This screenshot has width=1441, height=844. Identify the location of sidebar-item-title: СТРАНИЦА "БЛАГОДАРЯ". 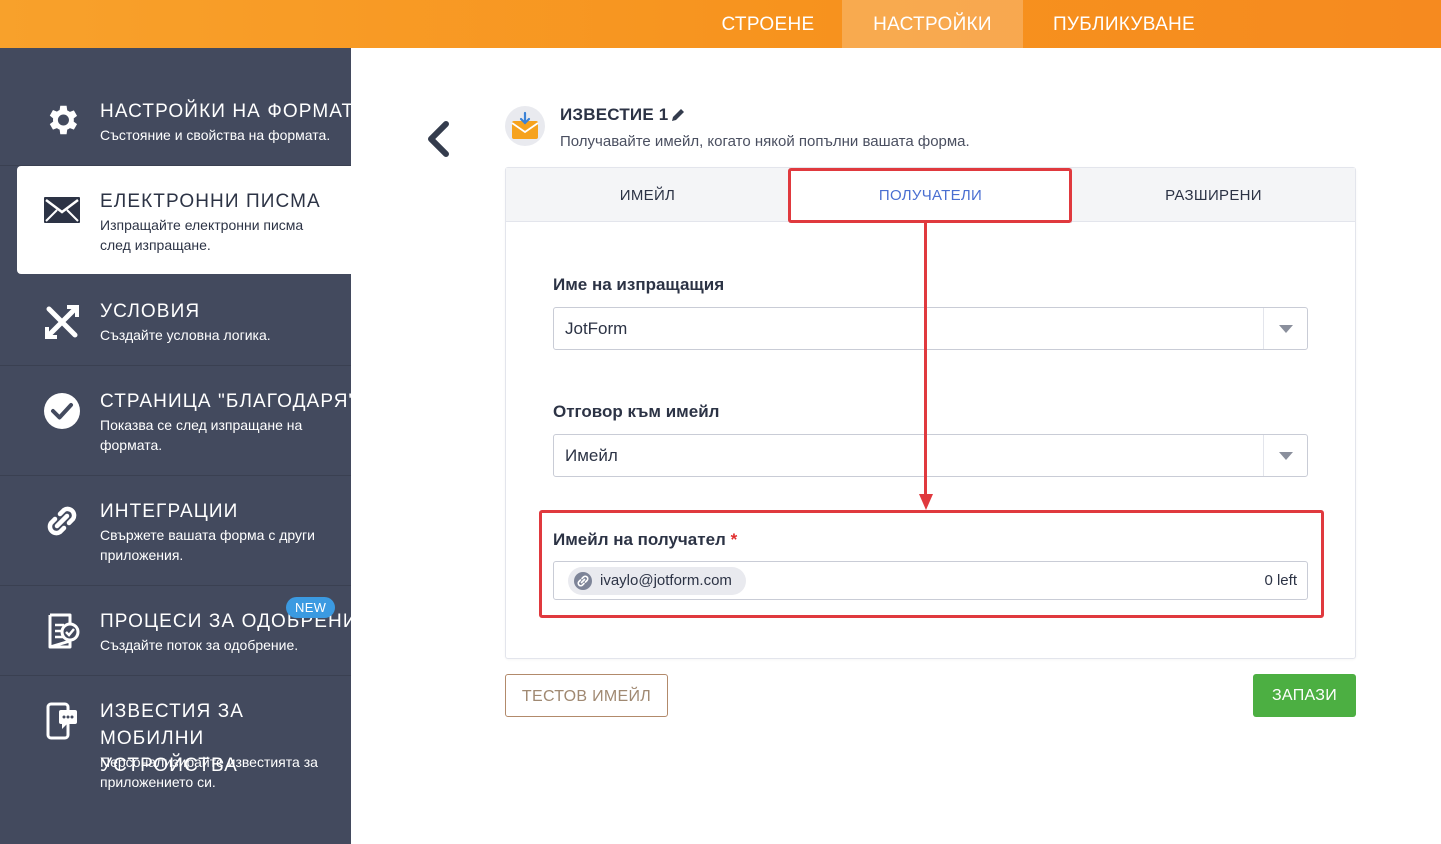
(228, 401).